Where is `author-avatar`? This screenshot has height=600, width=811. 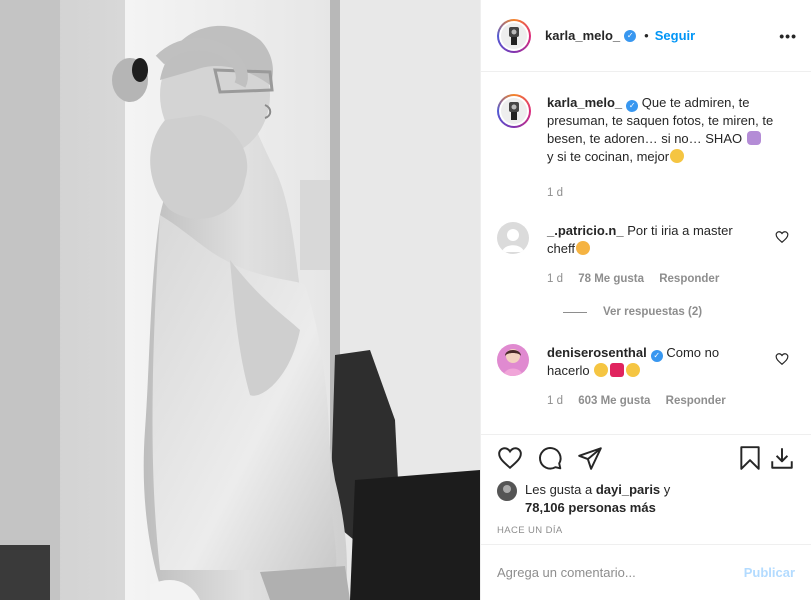 author-avatar is located at coordinates (514, 35).